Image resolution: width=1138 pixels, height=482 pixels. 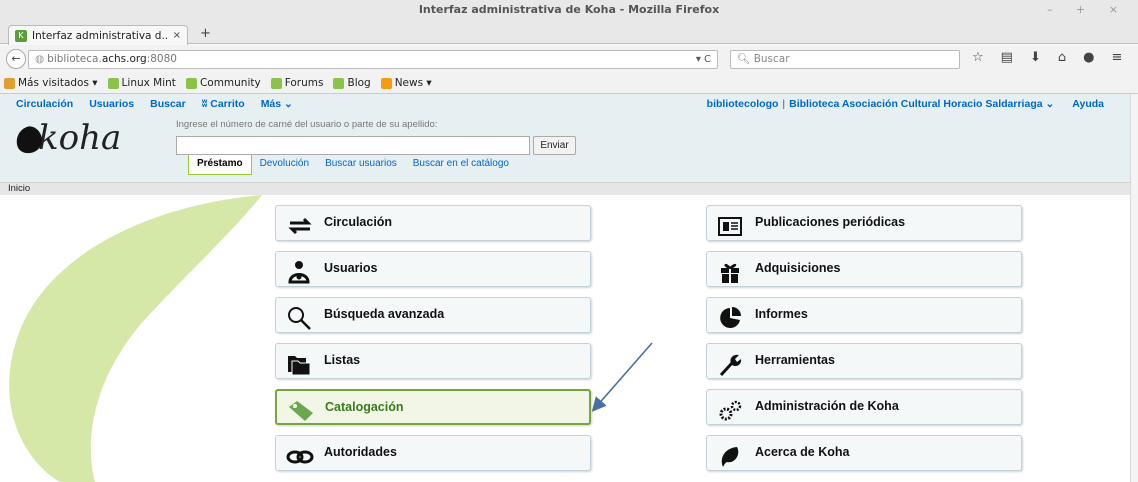 I want to click on module-herramientas: Herramientas, so click(x=864, y=361).